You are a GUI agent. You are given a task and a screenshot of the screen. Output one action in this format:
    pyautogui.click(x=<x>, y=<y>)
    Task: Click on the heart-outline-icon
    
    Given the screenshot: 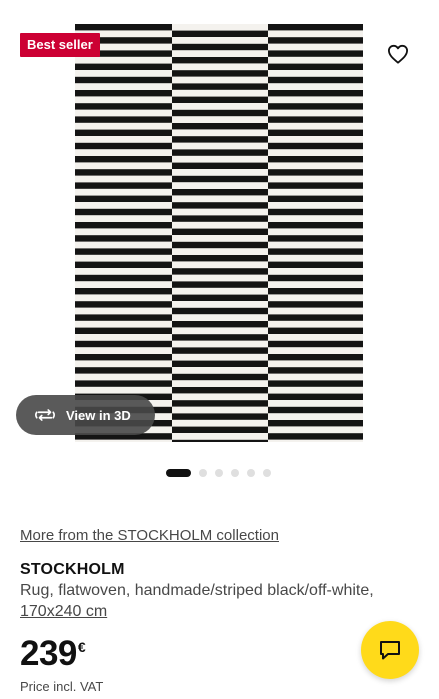 What is the action you would take?
    pyautogui.click(x=397, y=54)
    